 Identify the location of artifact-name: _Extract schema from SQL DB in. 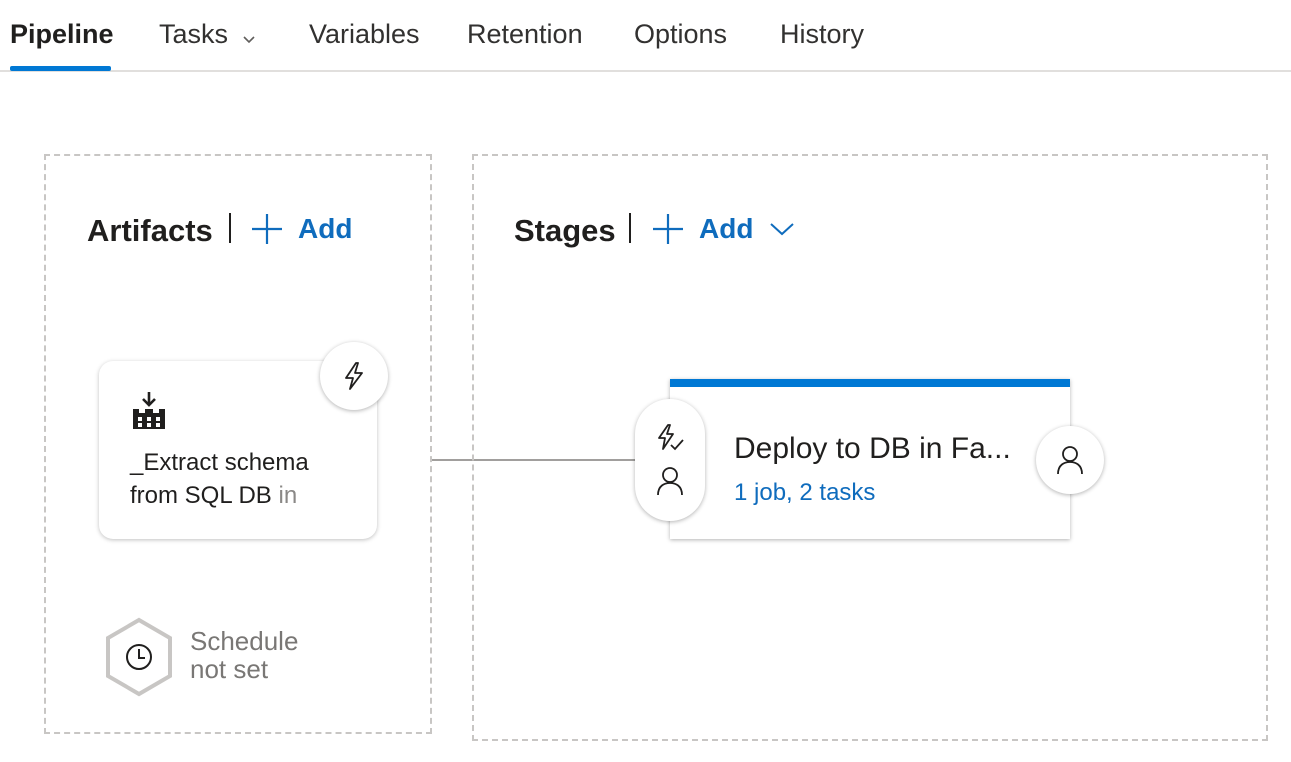
(245, 479).